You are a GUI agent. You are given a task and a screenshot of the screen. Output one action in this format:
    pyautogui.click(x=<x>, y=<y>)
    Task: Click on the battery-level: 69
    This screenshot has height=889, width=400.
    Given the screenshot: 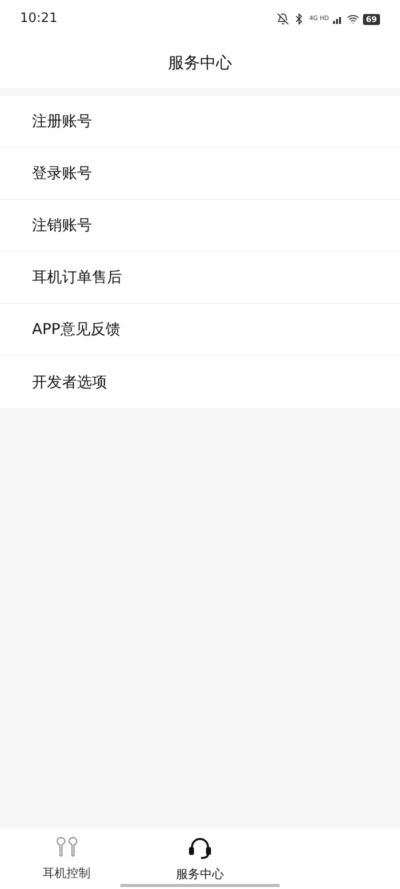 What is the action you would take?
    pyautogui.click(x=371, y=19)
    